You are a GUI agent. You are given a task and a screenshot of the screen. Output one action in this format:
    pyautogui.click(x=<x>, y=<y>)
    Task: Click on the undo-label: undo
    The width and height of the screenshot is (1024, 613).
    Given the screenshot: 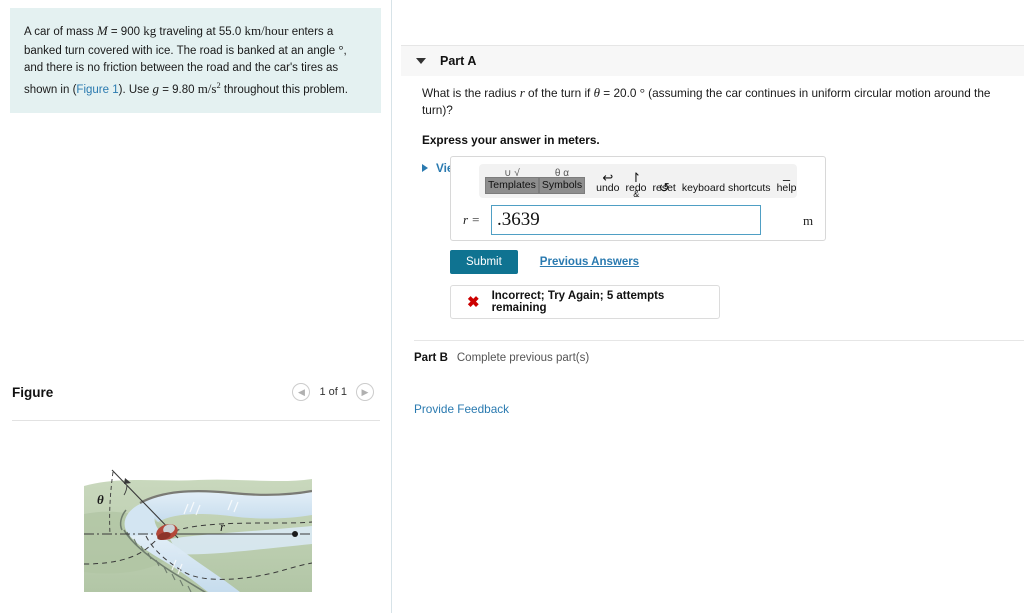 What is the action you would take?
    pyautogui.click(x=608, y=188)
    